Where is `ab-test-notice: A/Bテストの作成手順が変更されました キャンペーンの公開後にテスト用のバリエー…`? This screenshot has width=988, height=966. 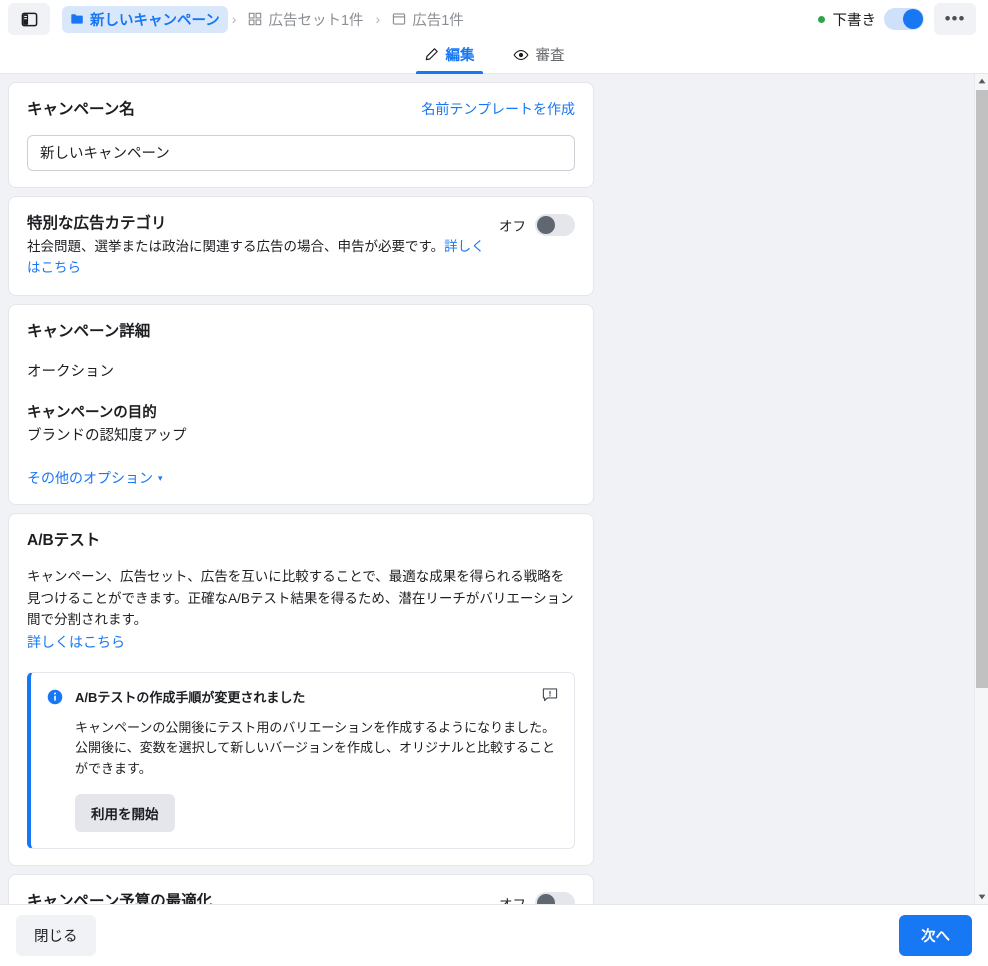 ab-test-notice: A/Bテストの作成手順が変更されました キャンペーンの公開後にテスト用のバリエー… is located at coordinates (301, 760).